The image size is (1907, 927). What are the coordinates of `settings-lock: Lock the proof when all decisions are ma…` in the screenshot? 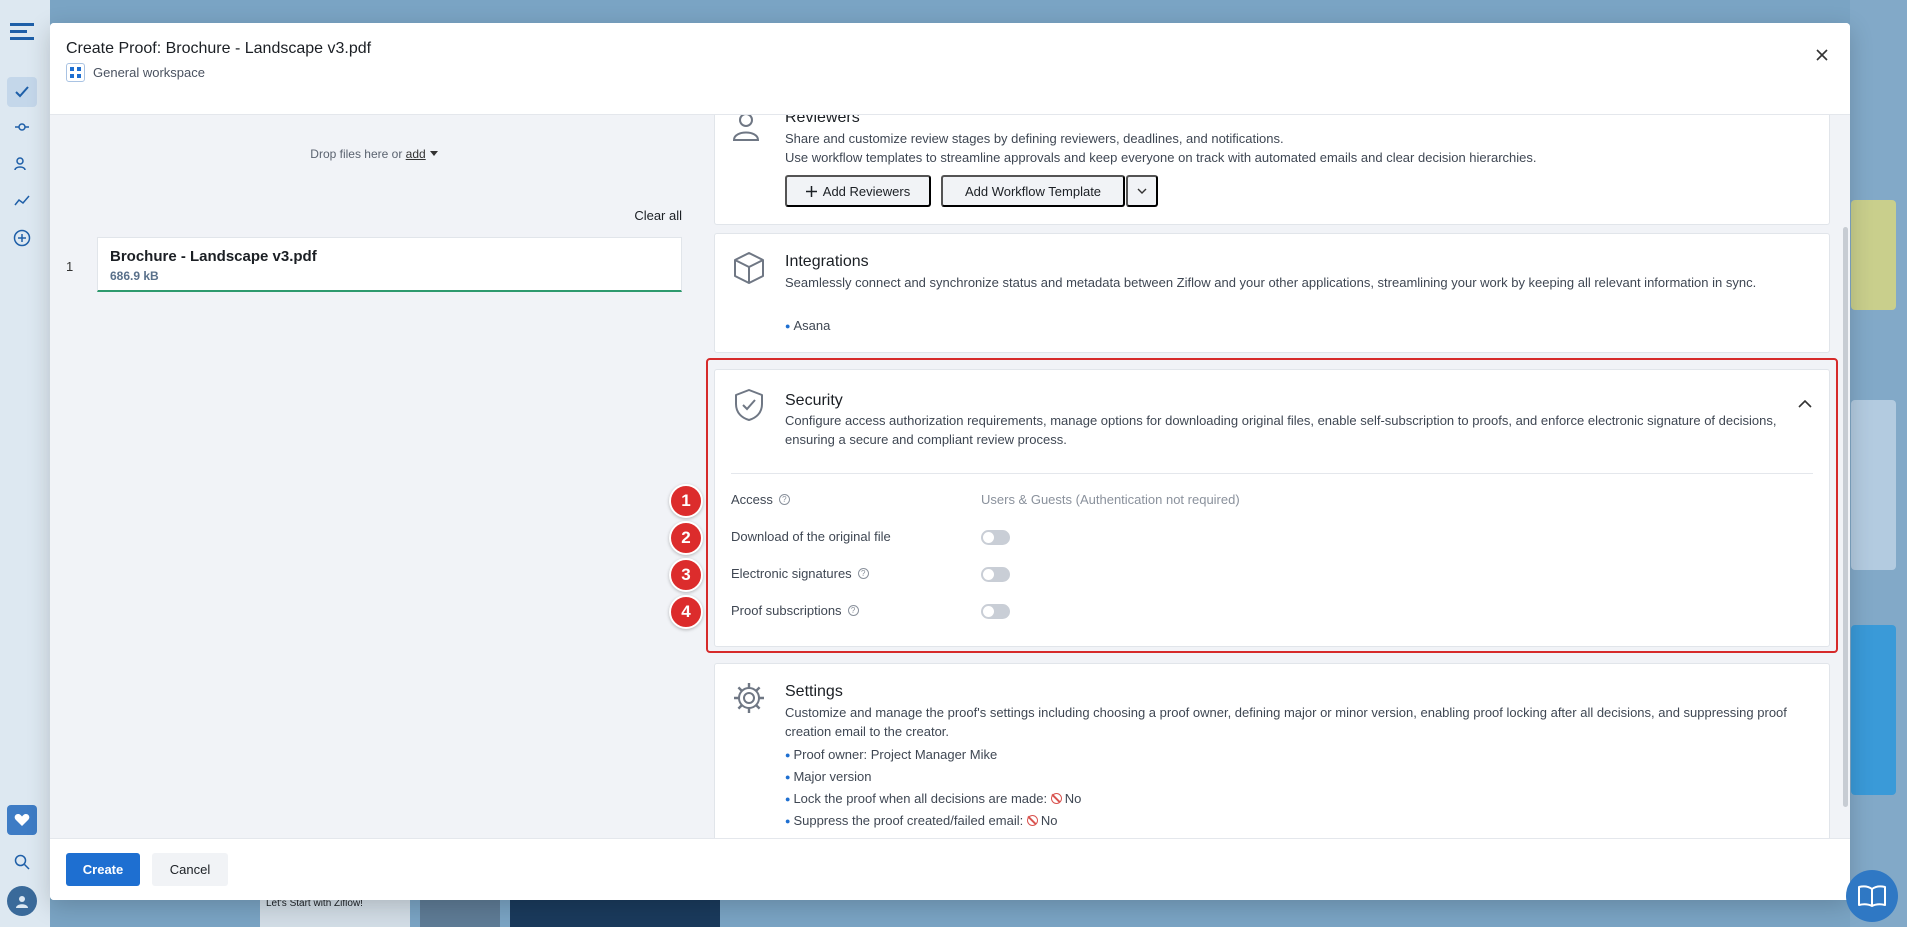 It's located at (933, 799).